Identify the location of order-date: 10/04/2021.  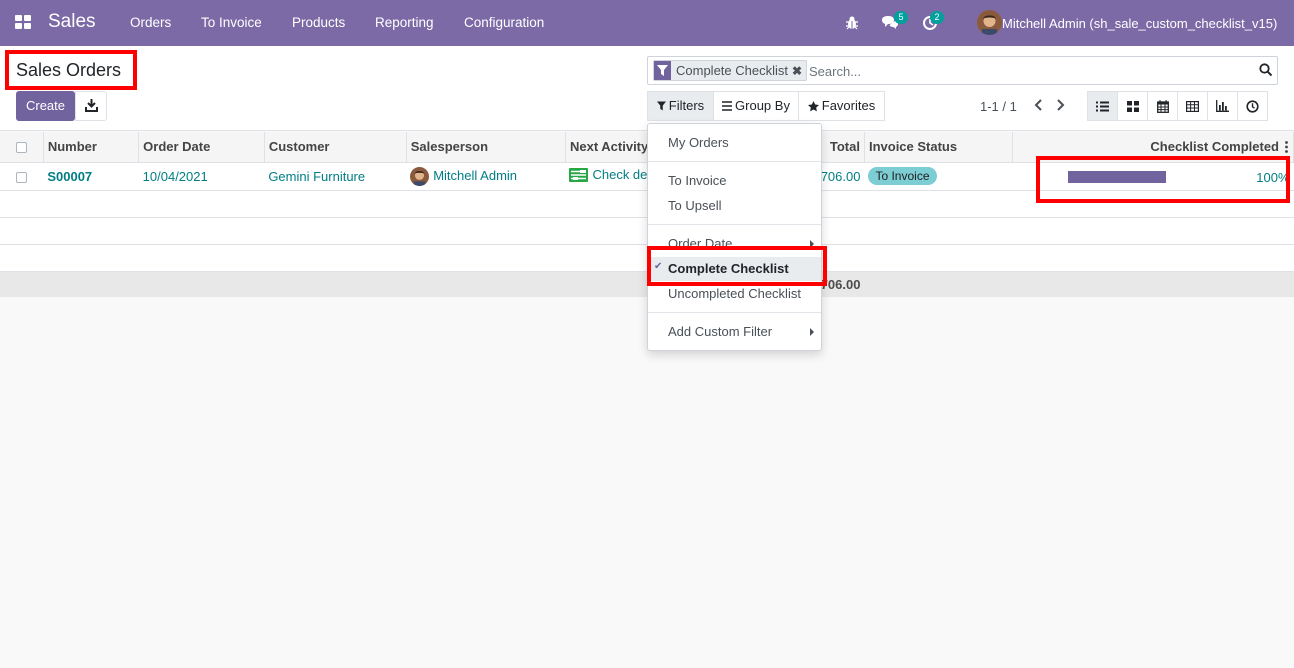
(201, 176).